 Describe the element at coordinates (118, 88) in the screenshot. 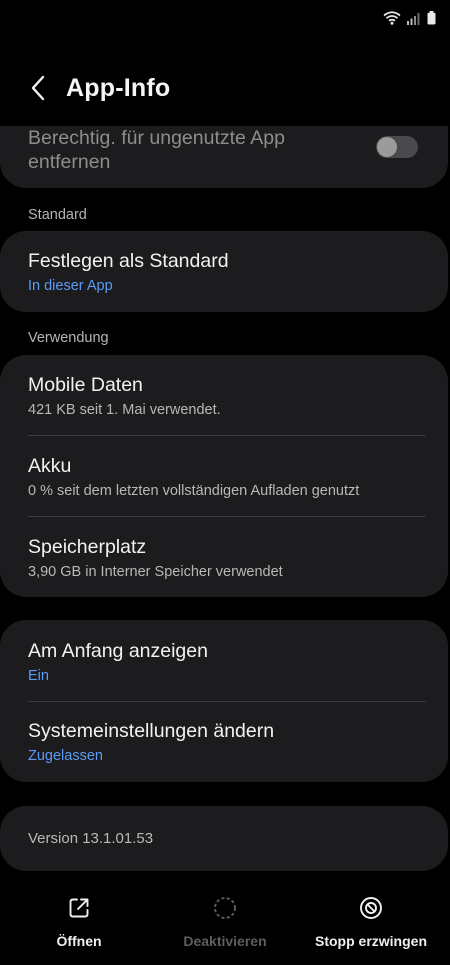

I see `page-title: App-Info` at that location.